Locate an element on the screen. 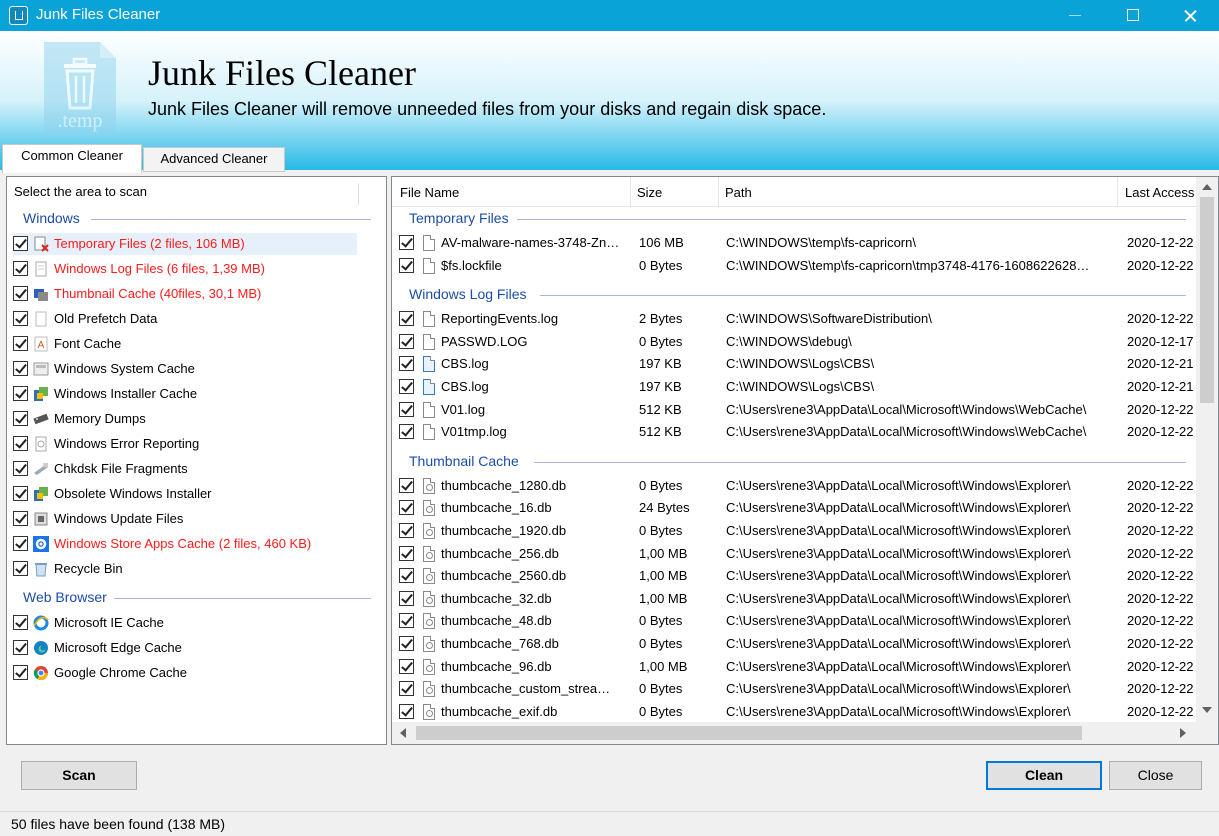 The height and width of the screenshot is (836, 1219). column-size: Size is located at coordinates (649, 192).